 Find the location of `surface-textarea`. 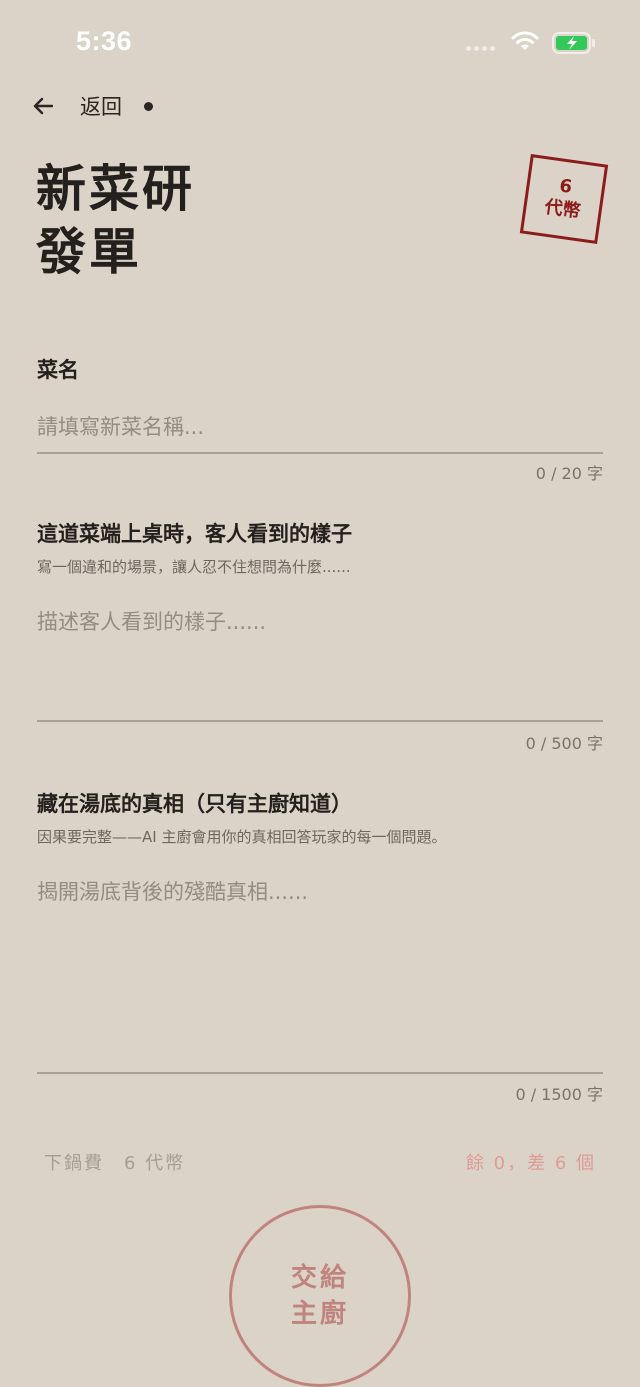

surface-textarea is located at coordinates (320, 662).